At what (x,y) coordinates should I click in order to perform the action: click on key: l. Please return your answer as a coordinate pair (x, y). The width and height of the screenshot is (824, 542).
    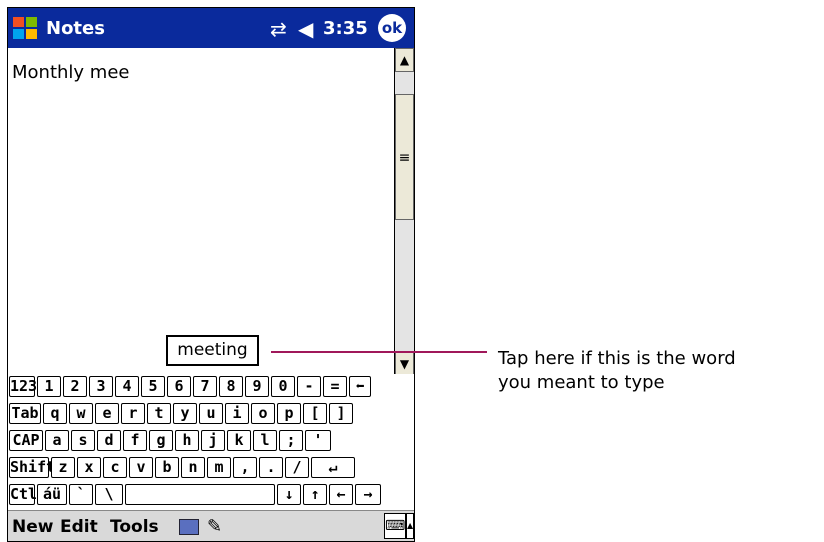
    Looking at the image, I should click on (265, 440).